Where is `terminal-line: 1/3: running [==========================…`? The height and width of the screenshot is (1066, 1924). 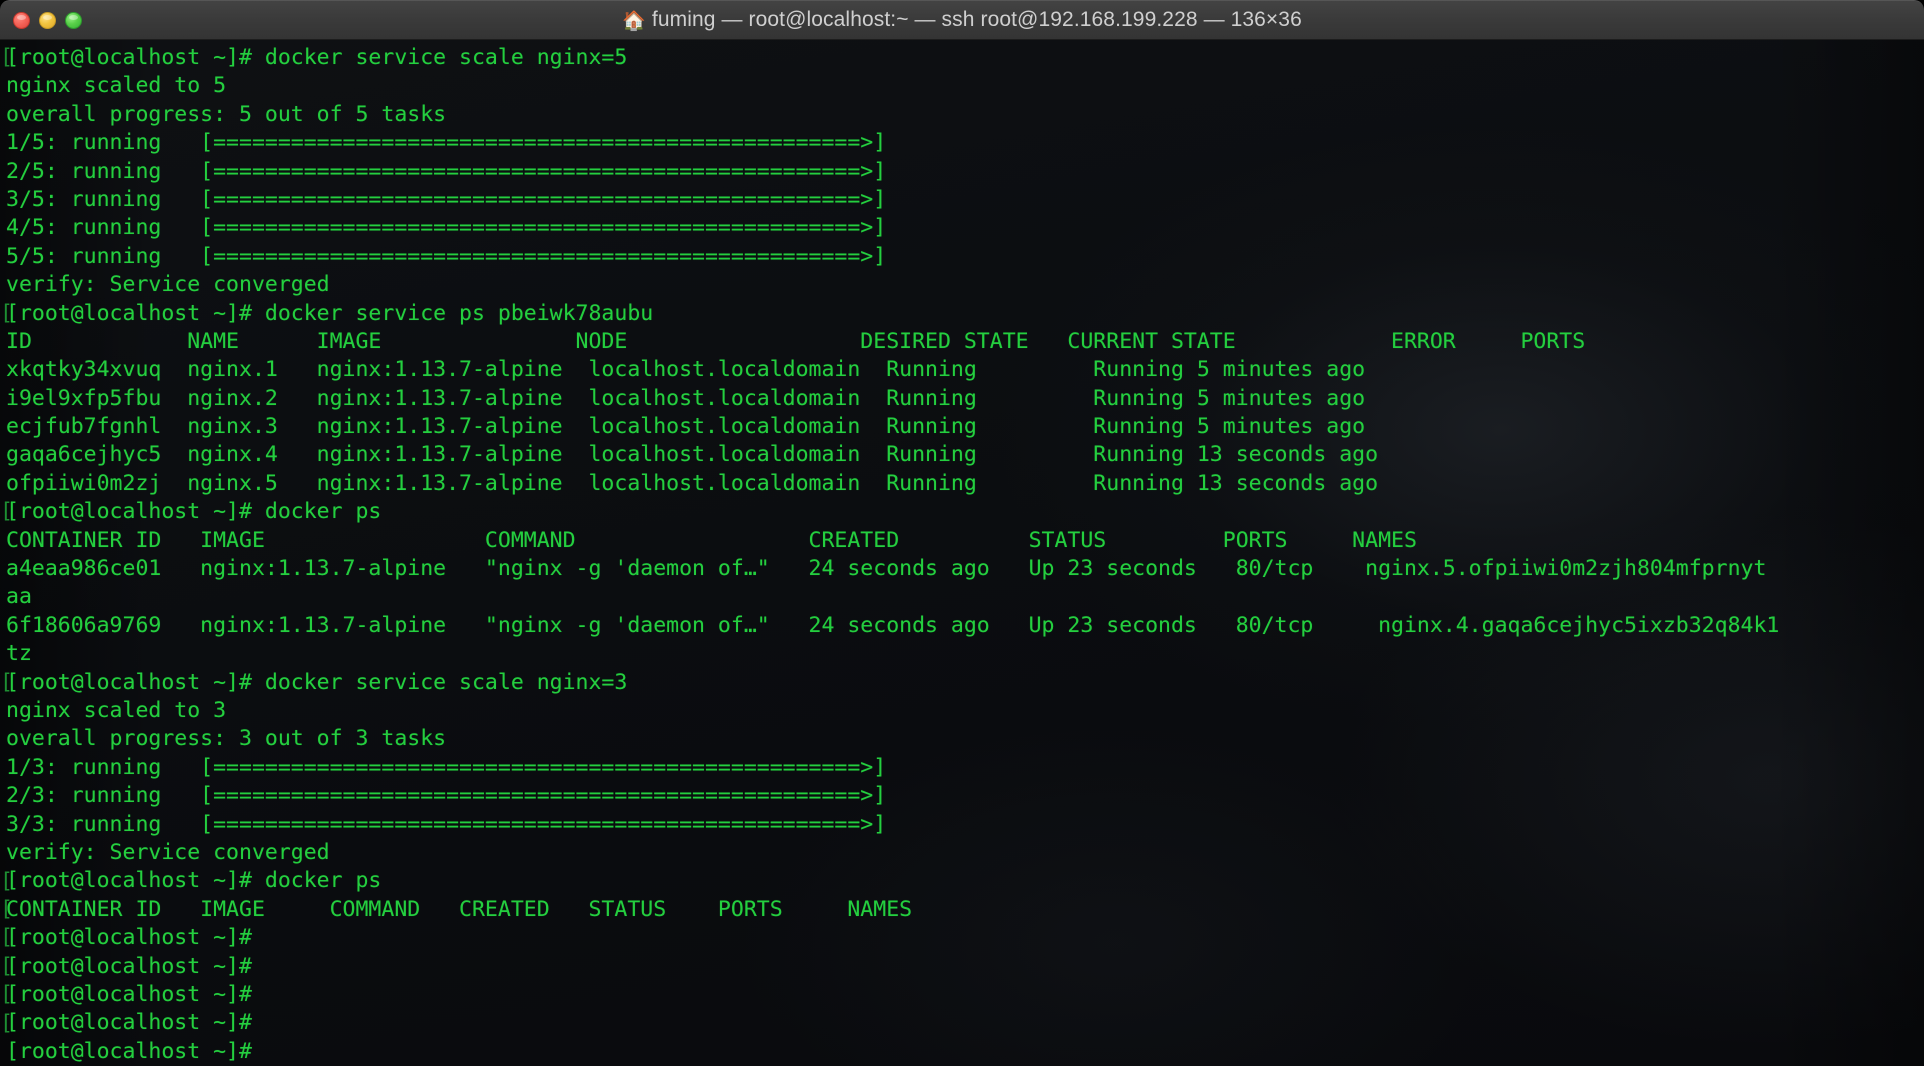 terminal-line: 1/3: running [==========================… is located at coordinates (453, 767).